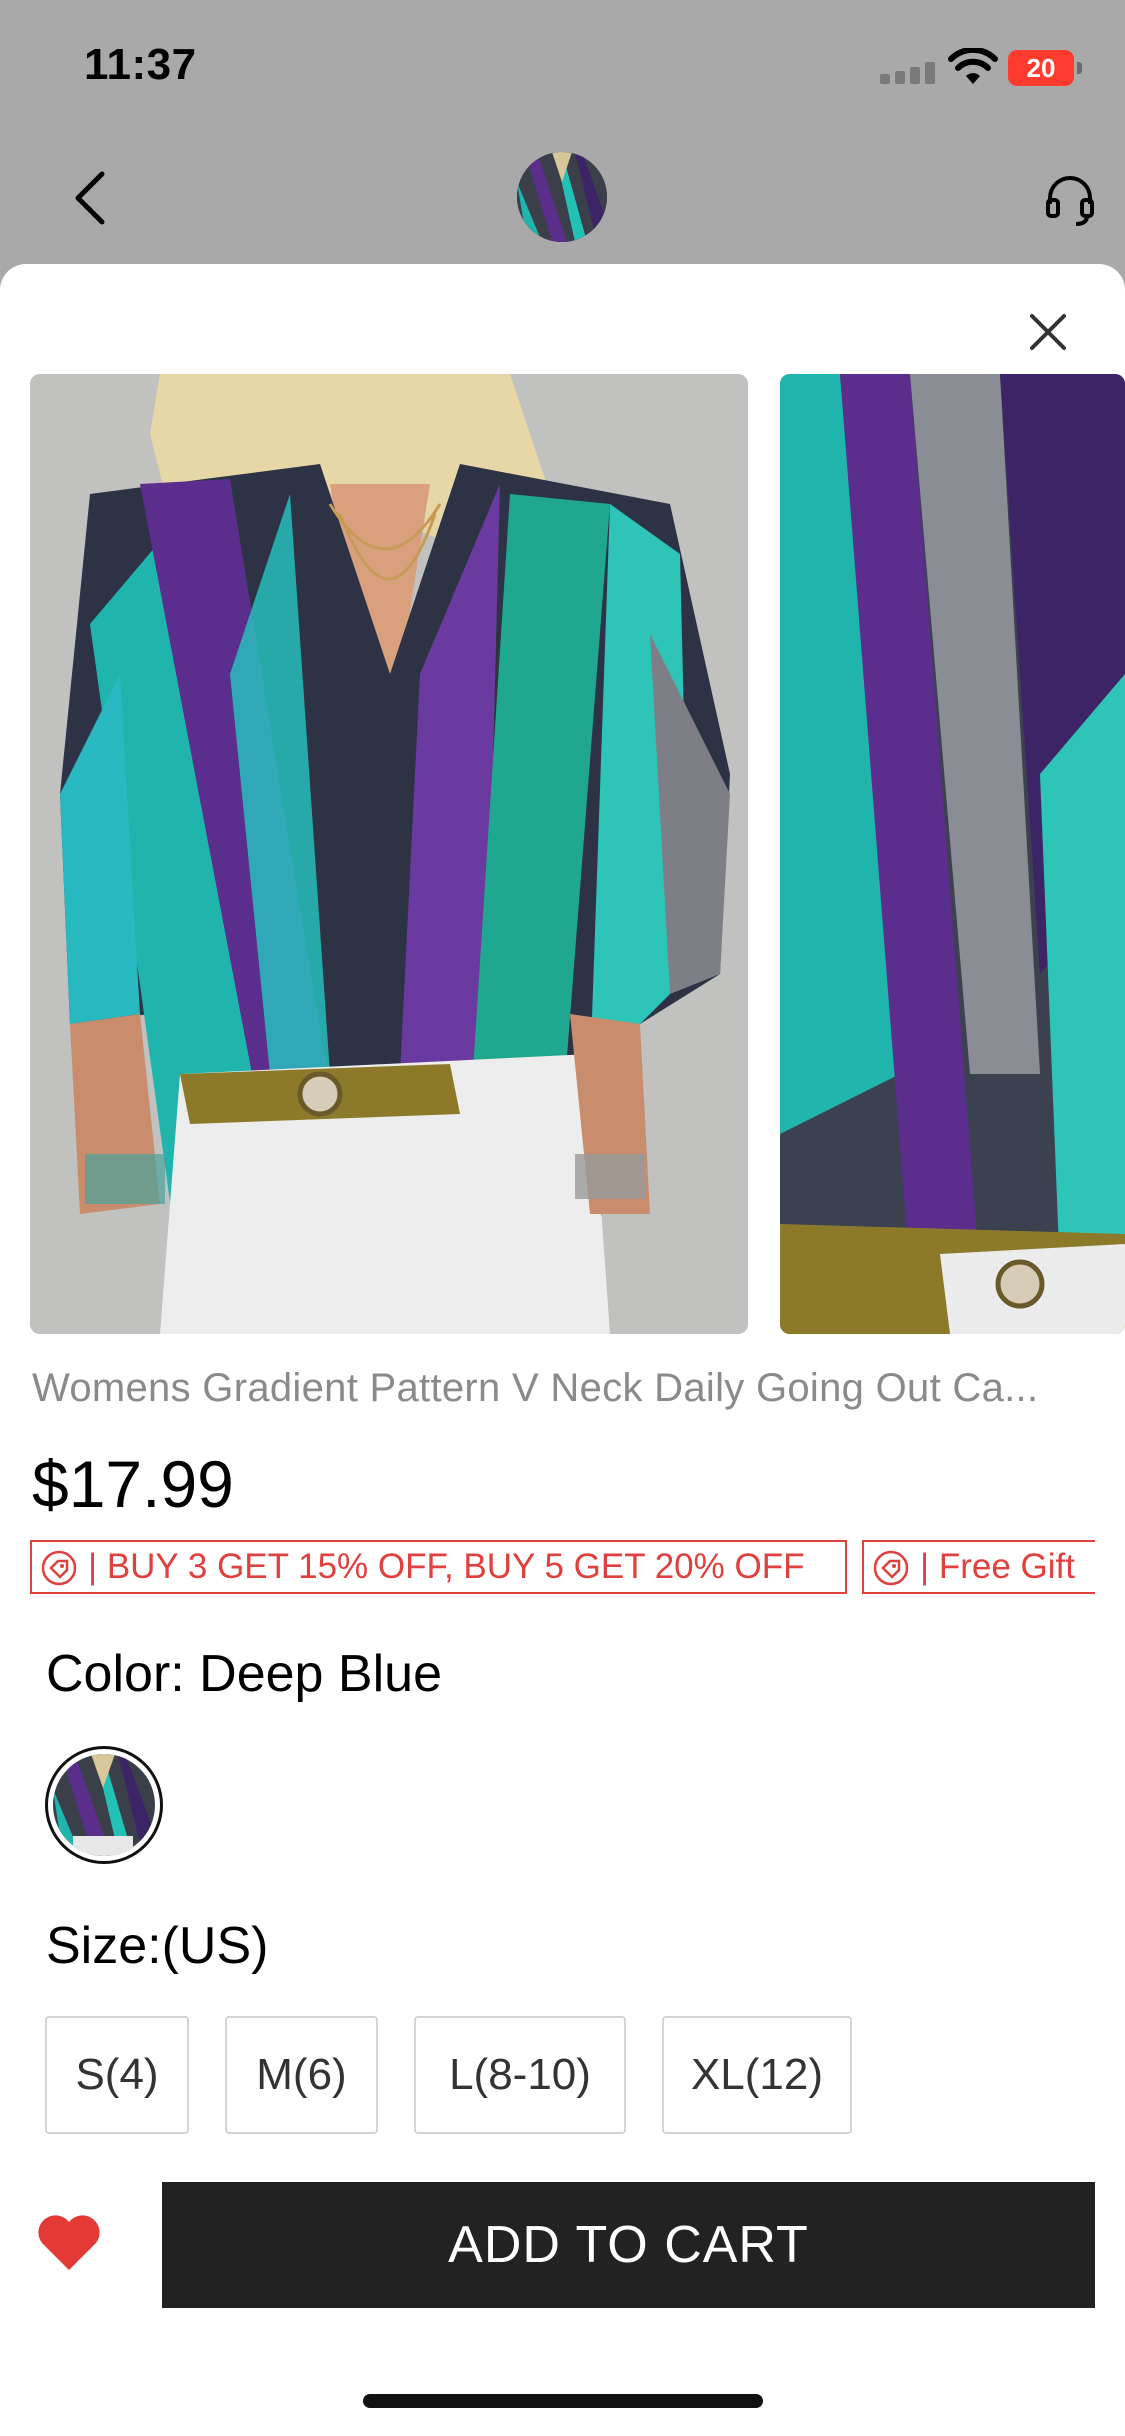 The image size is (1125, 2436). What do you see at coordinates (757, 2075) in the screenshot?
I see `size-option: XL(12)` at bounding box center [757, 2075].